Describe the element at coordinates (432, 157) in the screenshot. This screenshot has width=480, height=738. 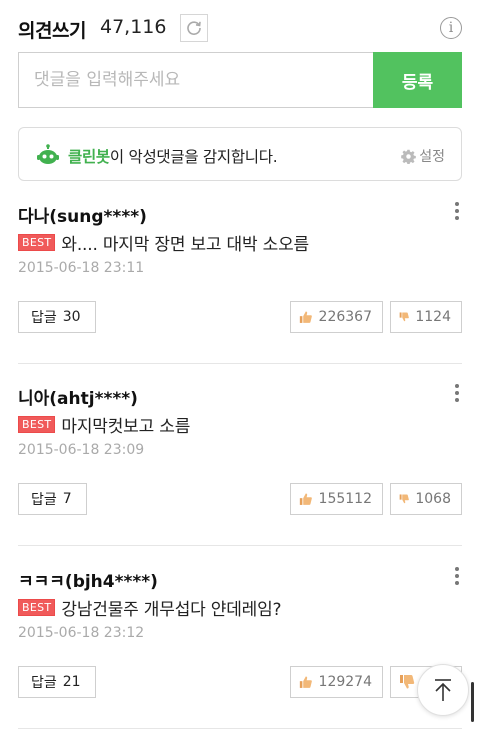
I see `settings-label: 설정` at that location.